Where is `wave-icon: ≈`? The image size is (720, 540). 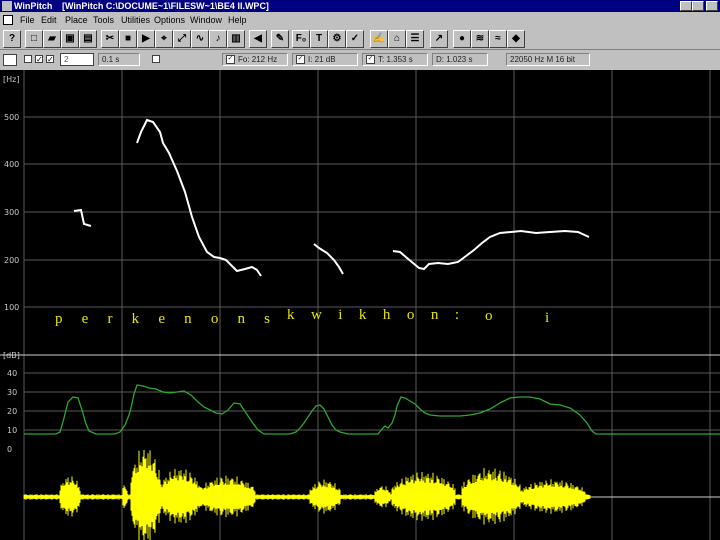 wave-icon: ≈ is located at coordinates (498, 39).